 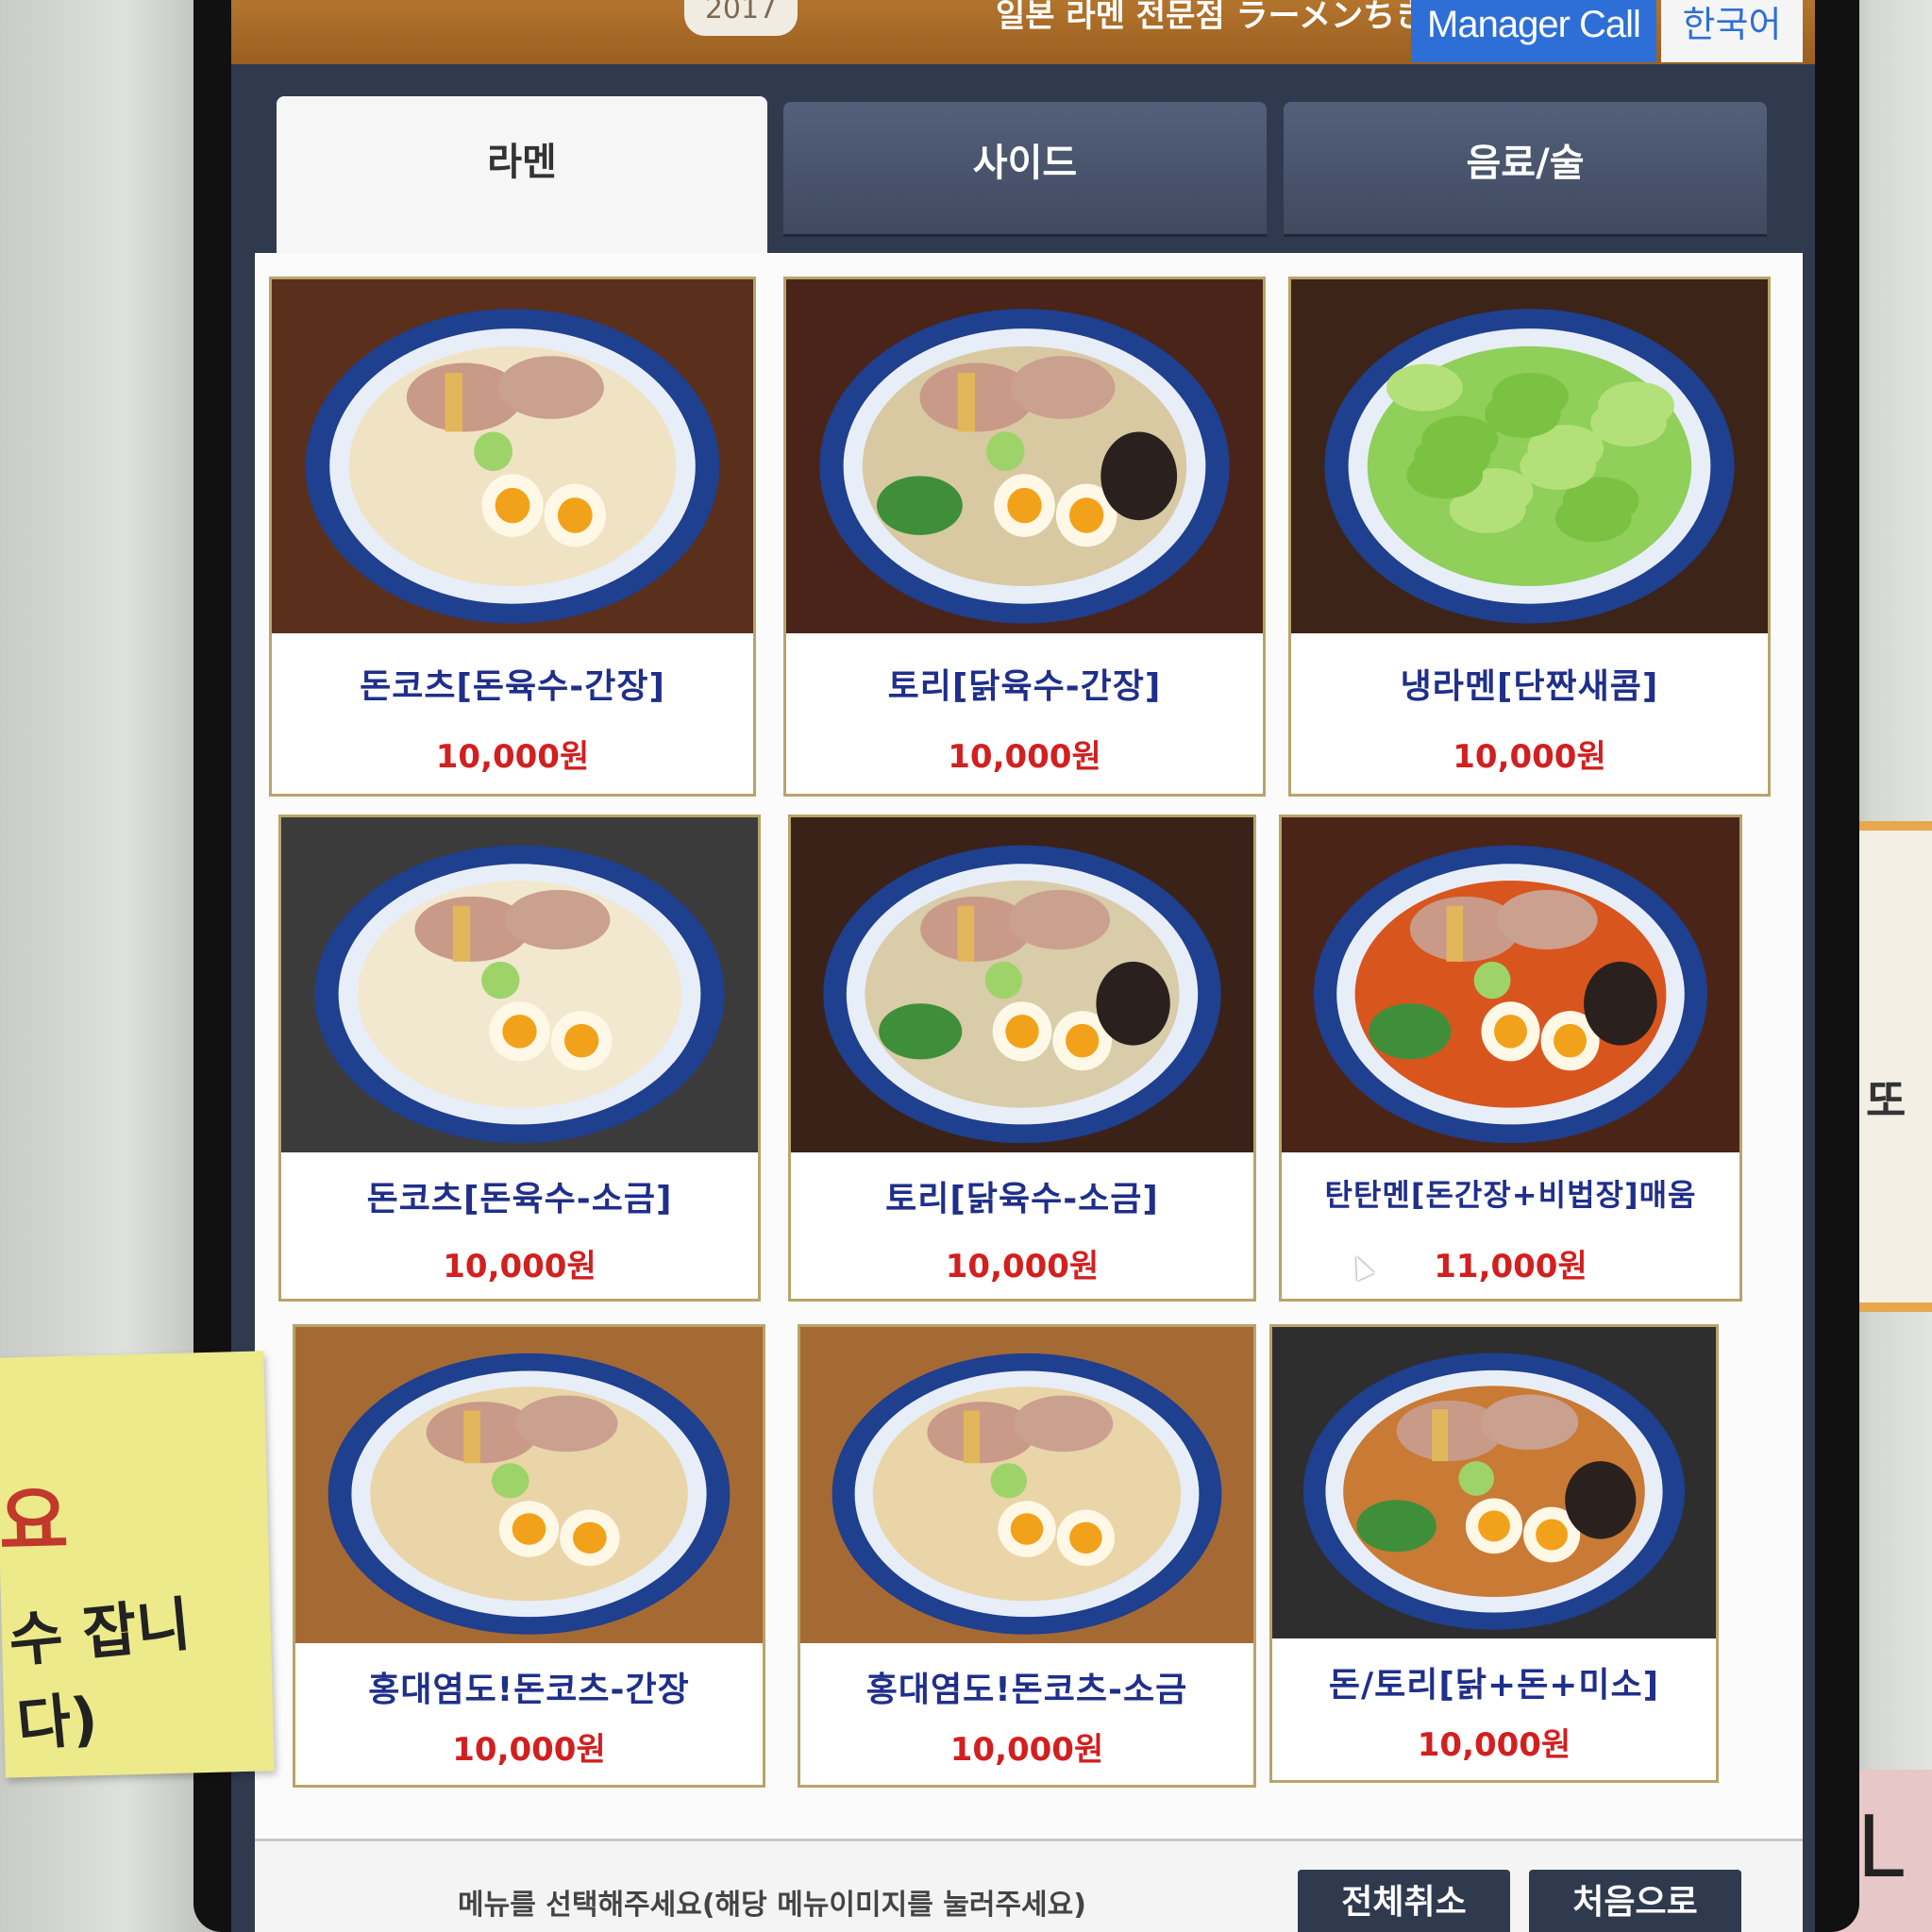 I want to click on menu-item-name: 냉라멘[단짠새콤], so click(x=1529, y=686).